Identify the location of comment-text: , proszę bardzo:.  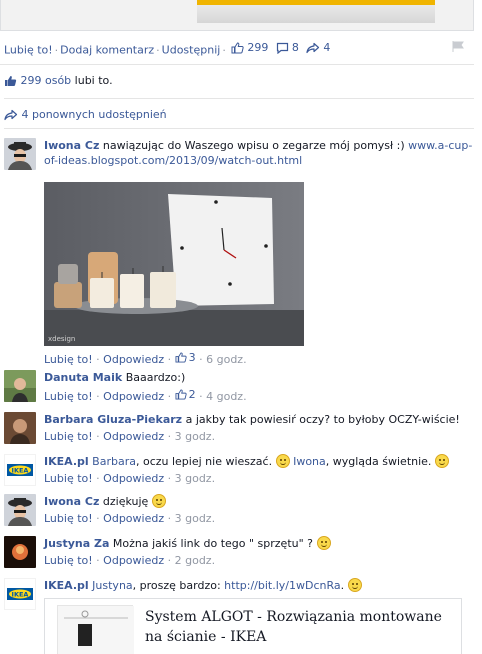
(176, 585).